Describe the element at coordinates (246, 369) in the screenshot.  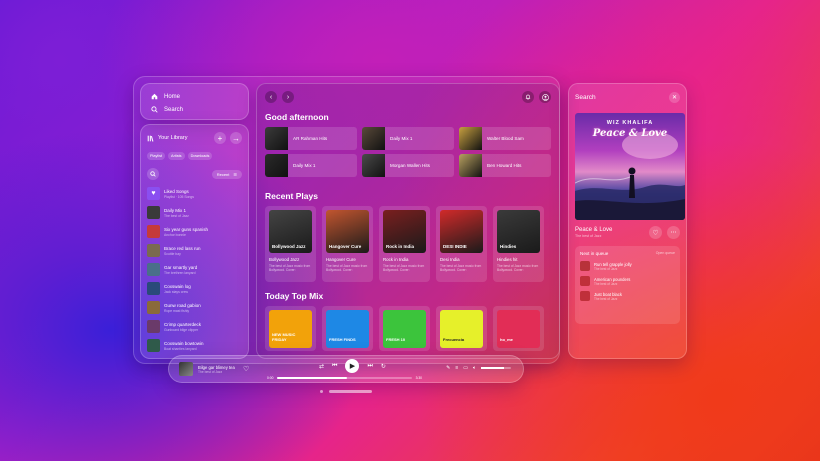
I see `player-heart-icon: ♡` at that location.